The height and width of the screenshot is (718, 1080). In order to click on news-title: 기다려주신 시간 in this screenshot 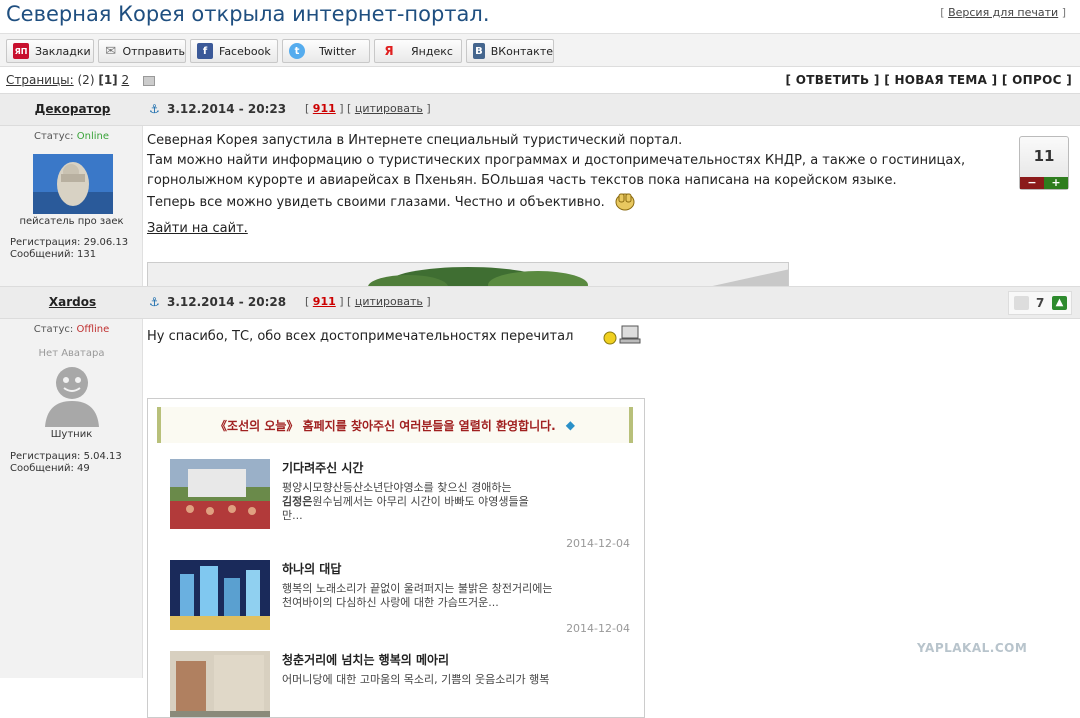, I will do `click(322, 467)`.